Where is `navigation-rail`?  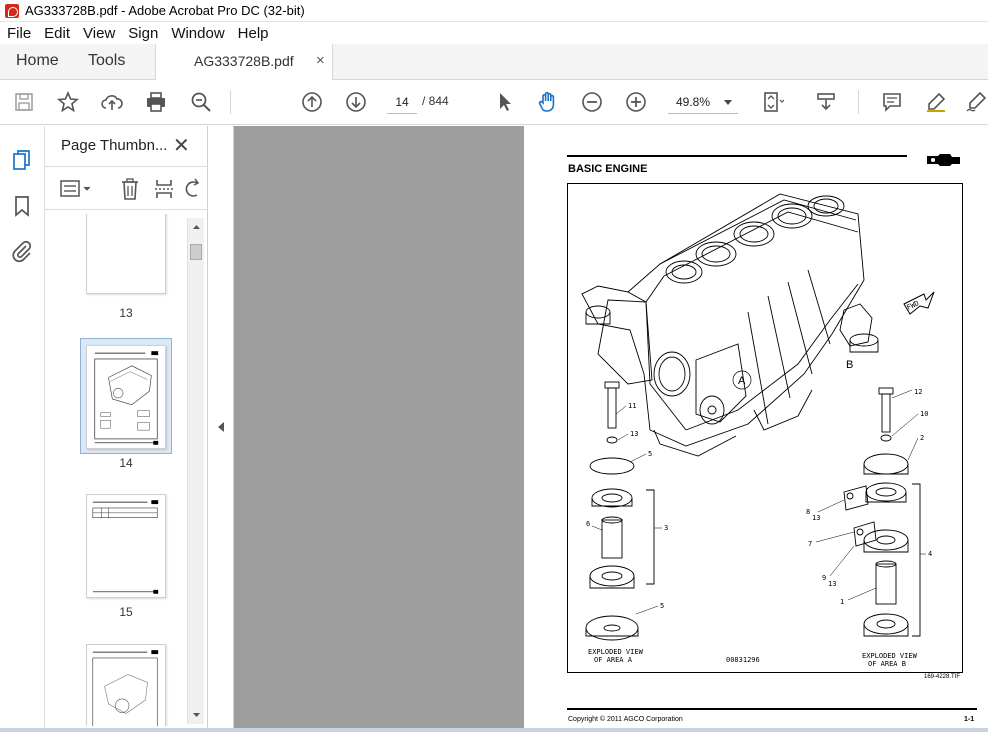
navigation-rail is located at coordinates (22, 429).